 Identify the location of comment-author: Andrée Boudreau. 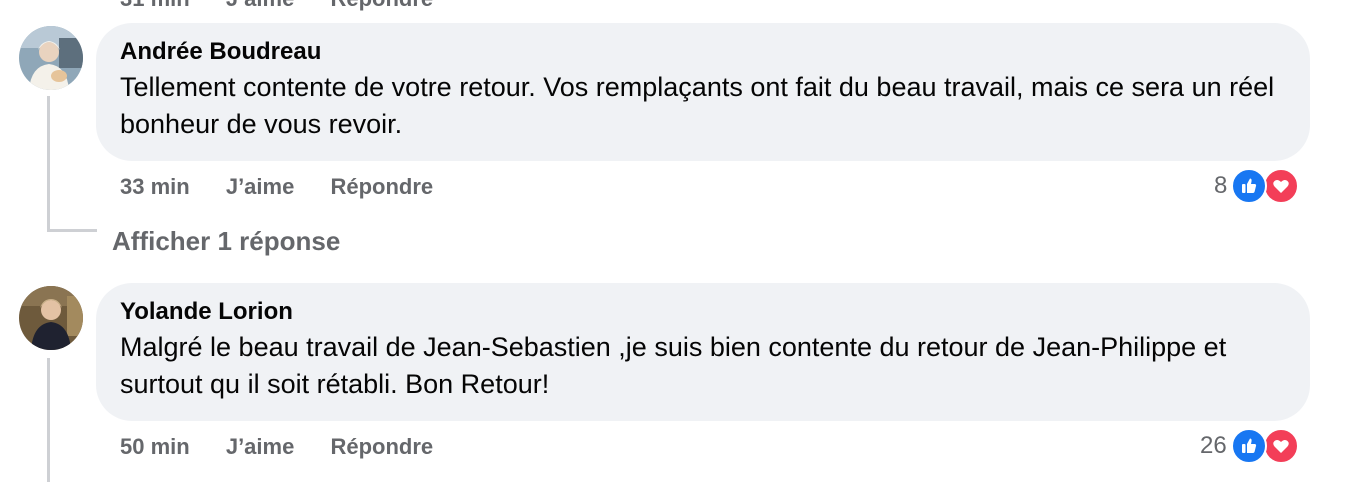
(703, 52).